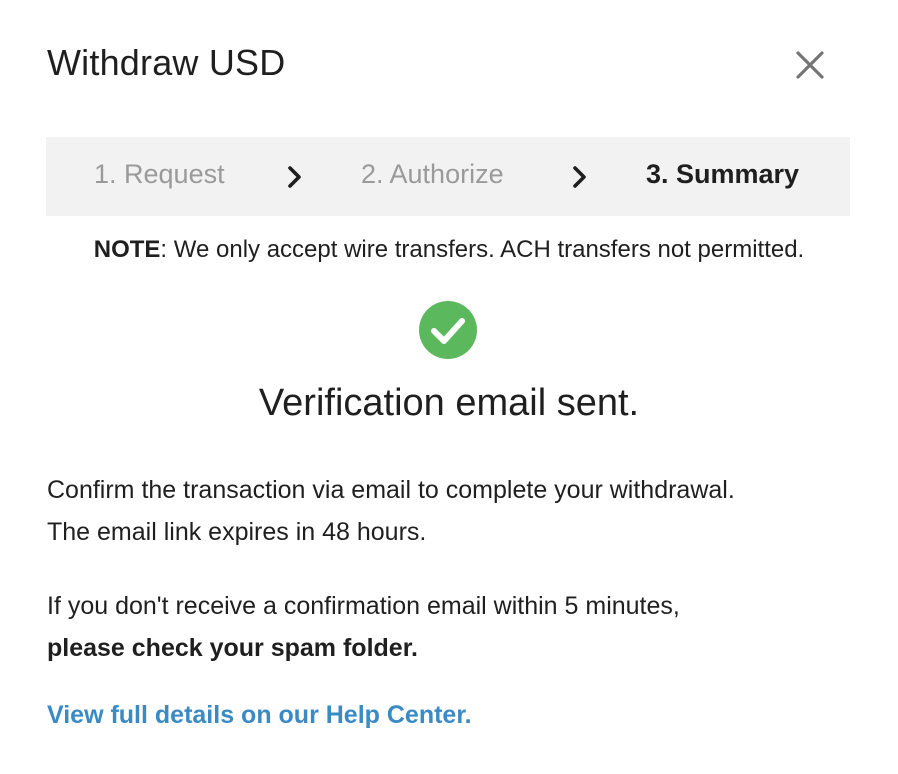 Image resolution: width=898 pixels, height=774 pixels. What do you see at coordinates (259, 715) in the screenshot?
I see `help-center-link: View full details on our Help Center.` at bounding box center [259, 715].